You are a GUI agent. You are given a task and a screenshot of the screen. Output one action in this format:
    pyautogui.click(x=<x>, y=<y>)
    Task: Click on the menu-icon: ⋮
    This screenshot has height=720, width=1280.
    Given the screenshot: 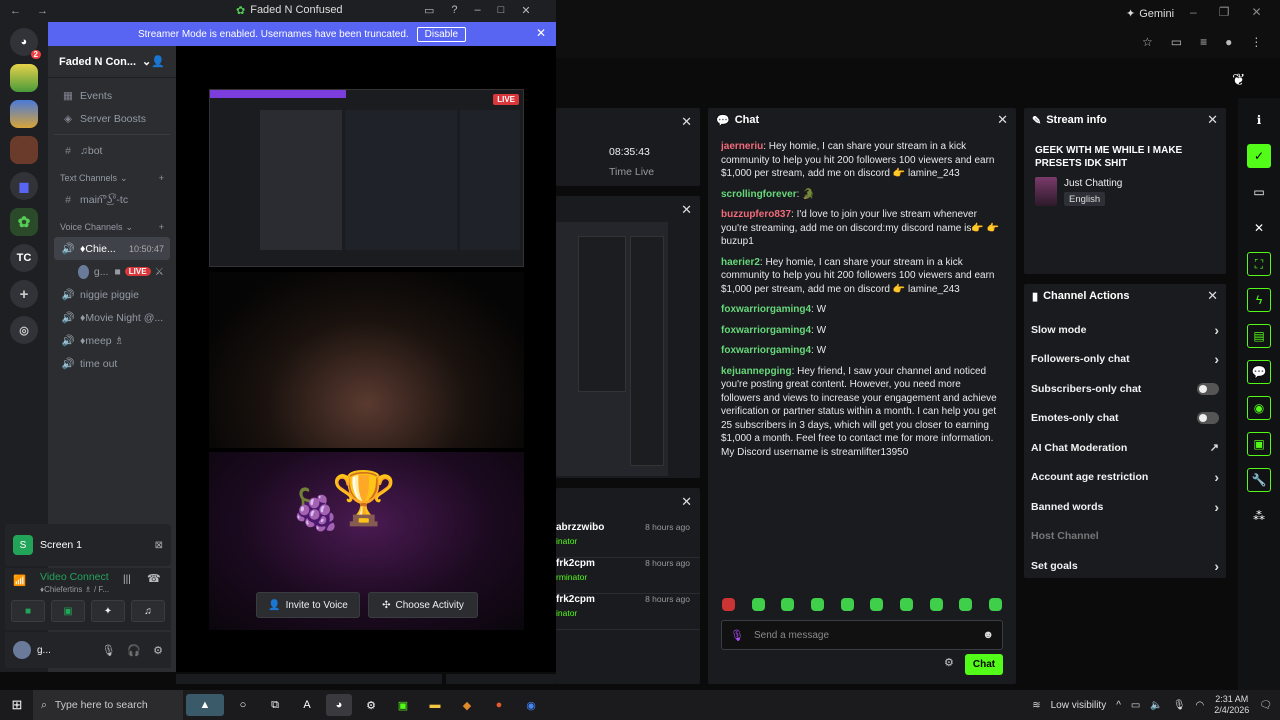 What is the action you would take?
    pyautogui.click(x=1256, y=42)
    